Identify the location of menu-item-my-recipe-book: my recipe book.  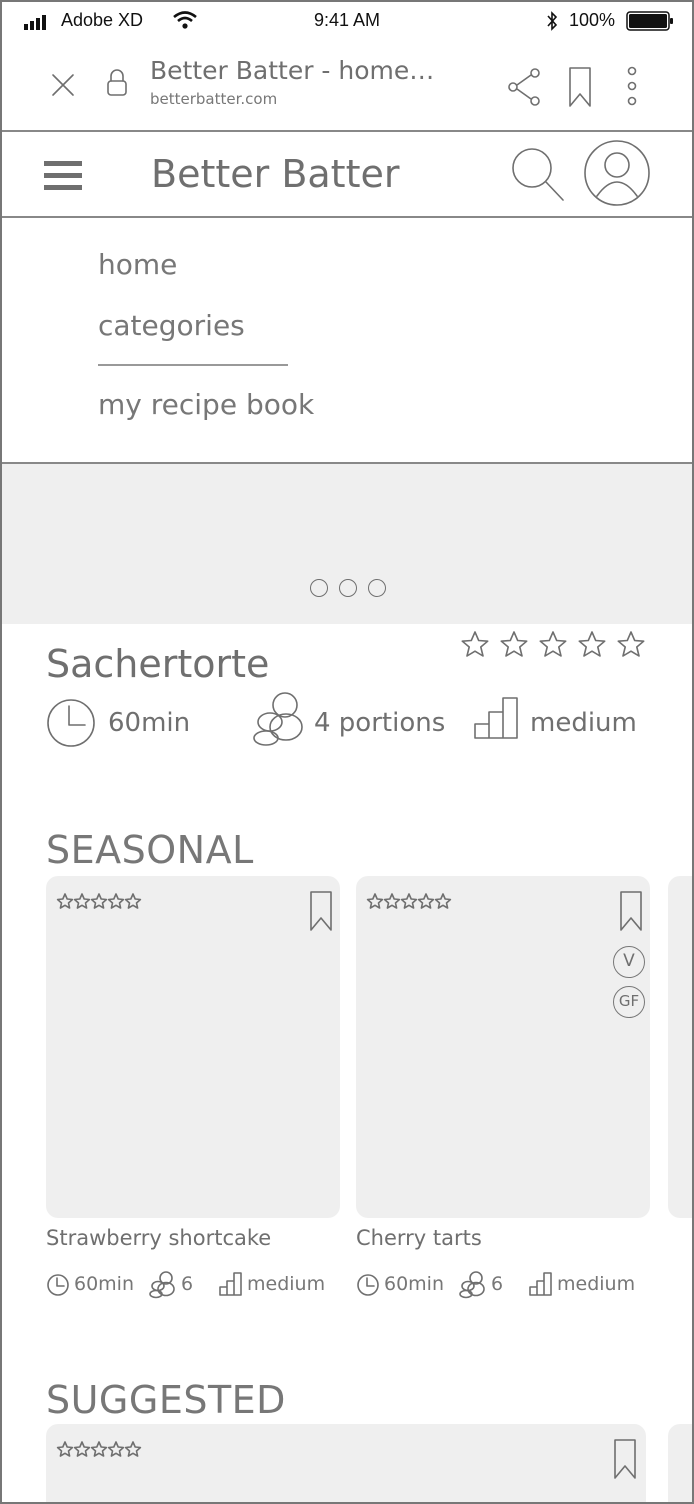
(206, 404).